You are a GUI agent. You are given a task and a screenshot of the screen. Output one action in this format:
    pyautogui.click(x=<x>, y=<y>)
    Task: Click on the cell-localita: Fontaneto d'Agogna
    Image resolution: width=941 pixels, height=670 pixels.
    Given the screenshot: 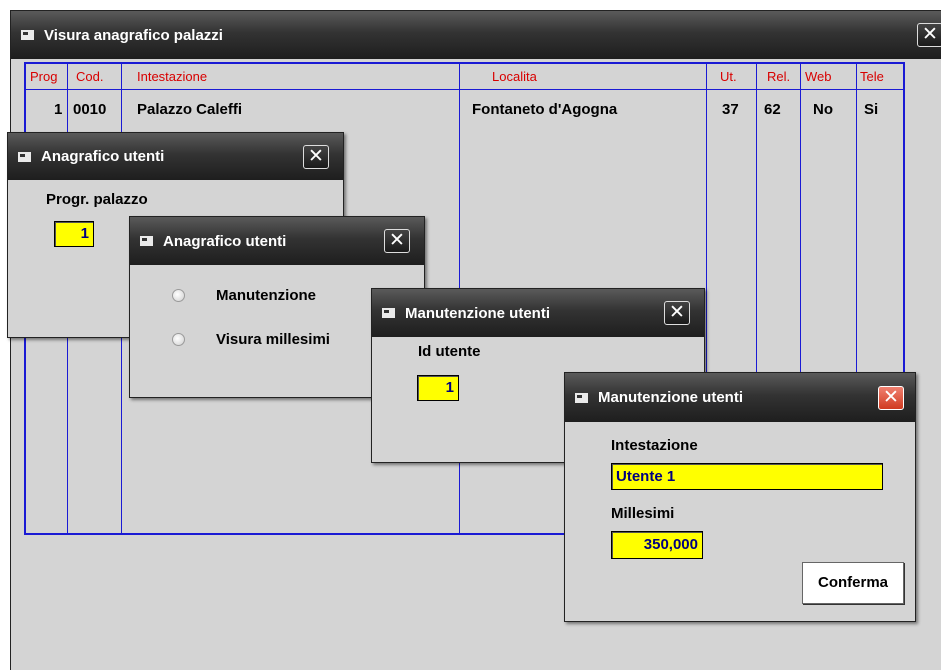 What is the action you would take?
    pyautogui.click(x=544, y=109)
    